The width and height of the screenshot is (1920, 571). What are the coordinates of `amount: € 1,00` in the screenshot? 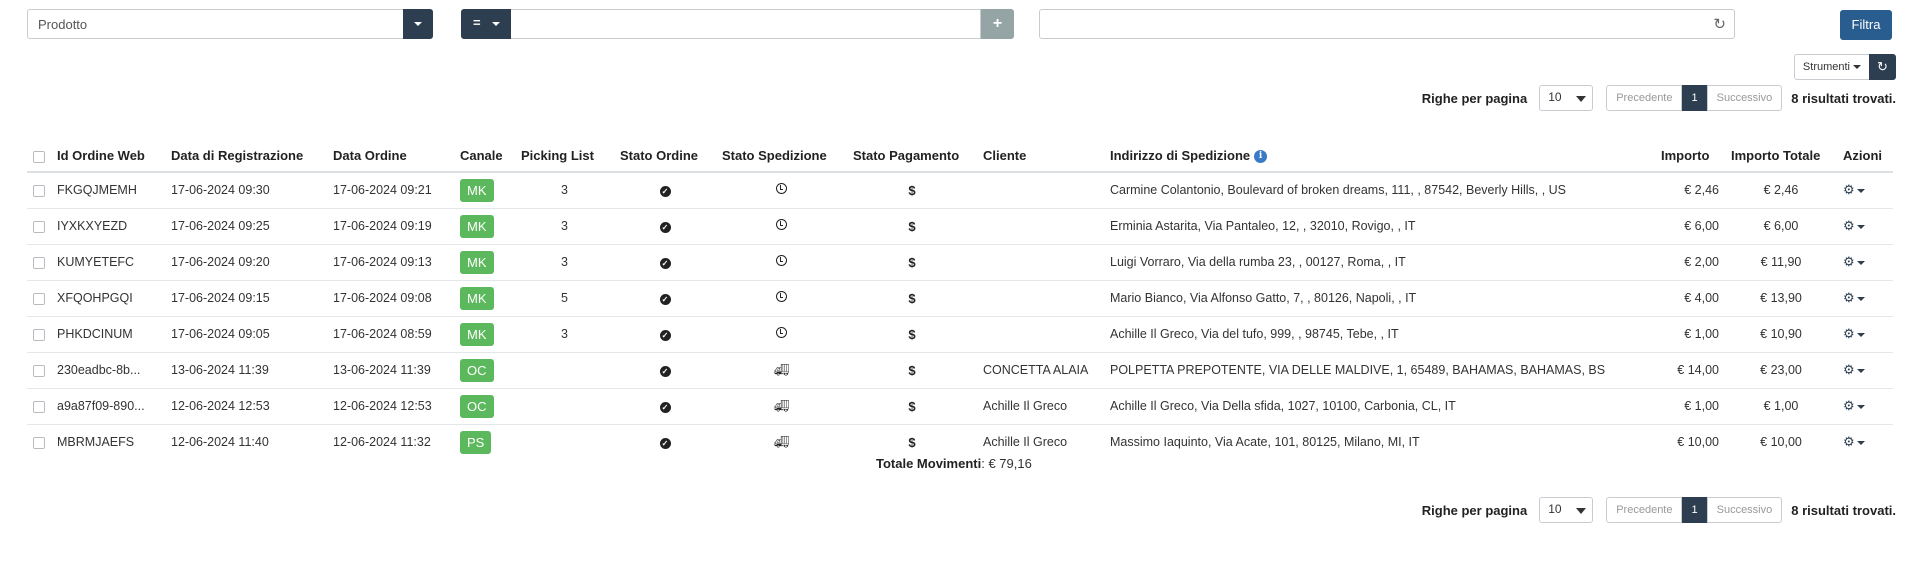 It's located at (1690, 406).